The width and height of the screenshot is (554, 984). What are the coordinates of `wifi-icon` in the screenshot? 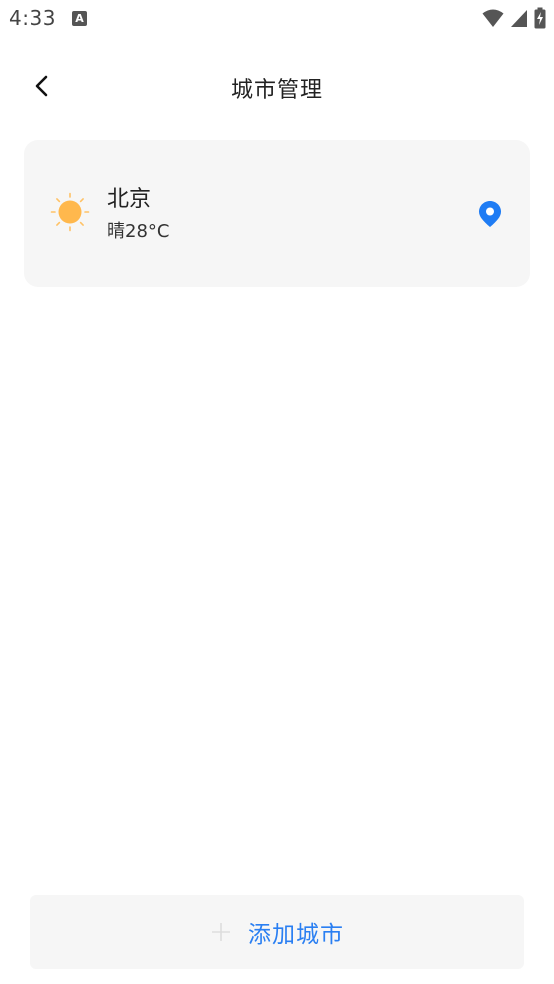 It's located at (493, 18).